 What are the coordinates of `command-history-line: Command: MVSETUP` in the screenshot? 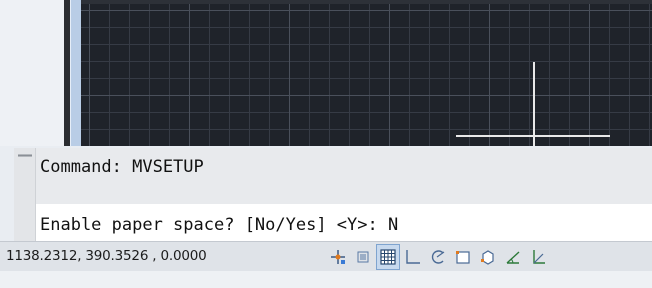 It's located at (122, 167).